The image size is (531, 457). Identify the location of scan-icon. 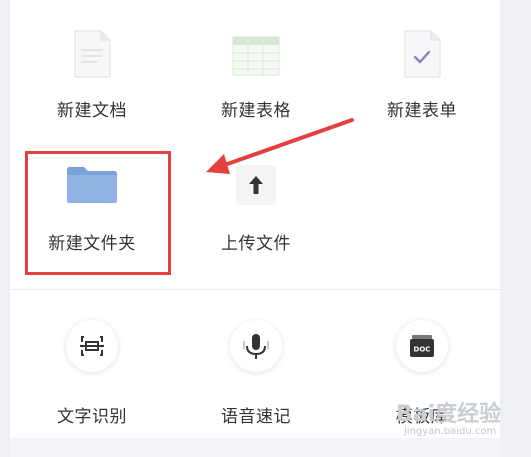
(92, 346).